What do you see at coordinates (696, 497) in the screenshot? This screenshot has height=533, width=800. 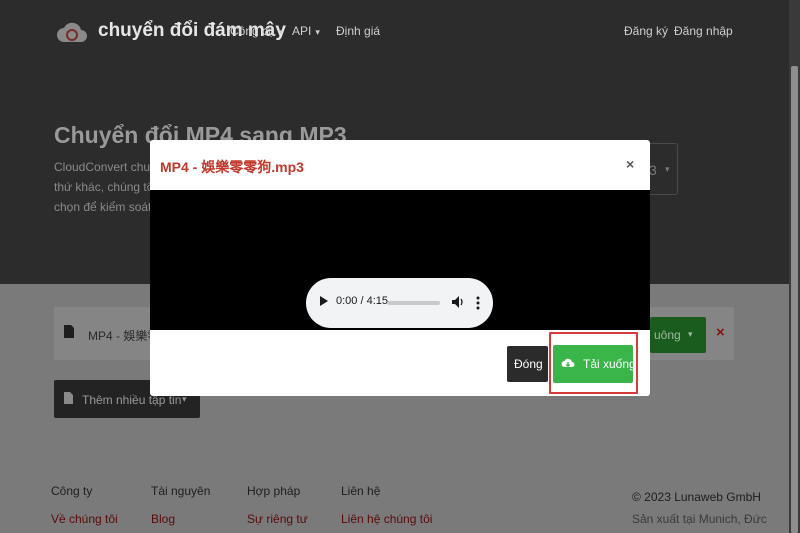 I see `footer-copyright: © 2023 Lunaweb GmbH` at bounding box center [696, 497].